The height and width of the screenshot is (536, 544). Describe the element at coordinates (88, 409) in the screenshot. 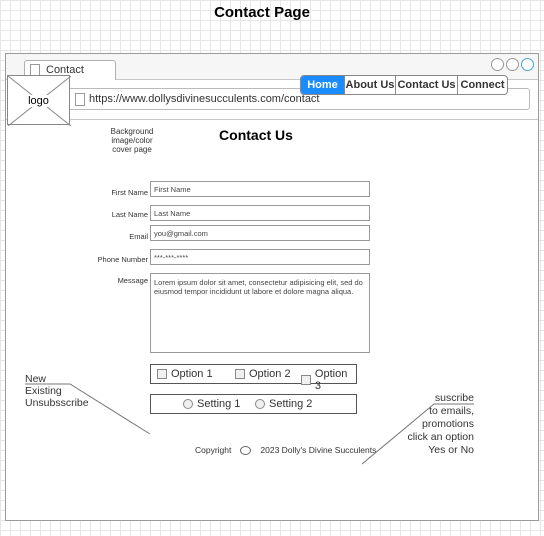

I see `left-connector-line` at that location.